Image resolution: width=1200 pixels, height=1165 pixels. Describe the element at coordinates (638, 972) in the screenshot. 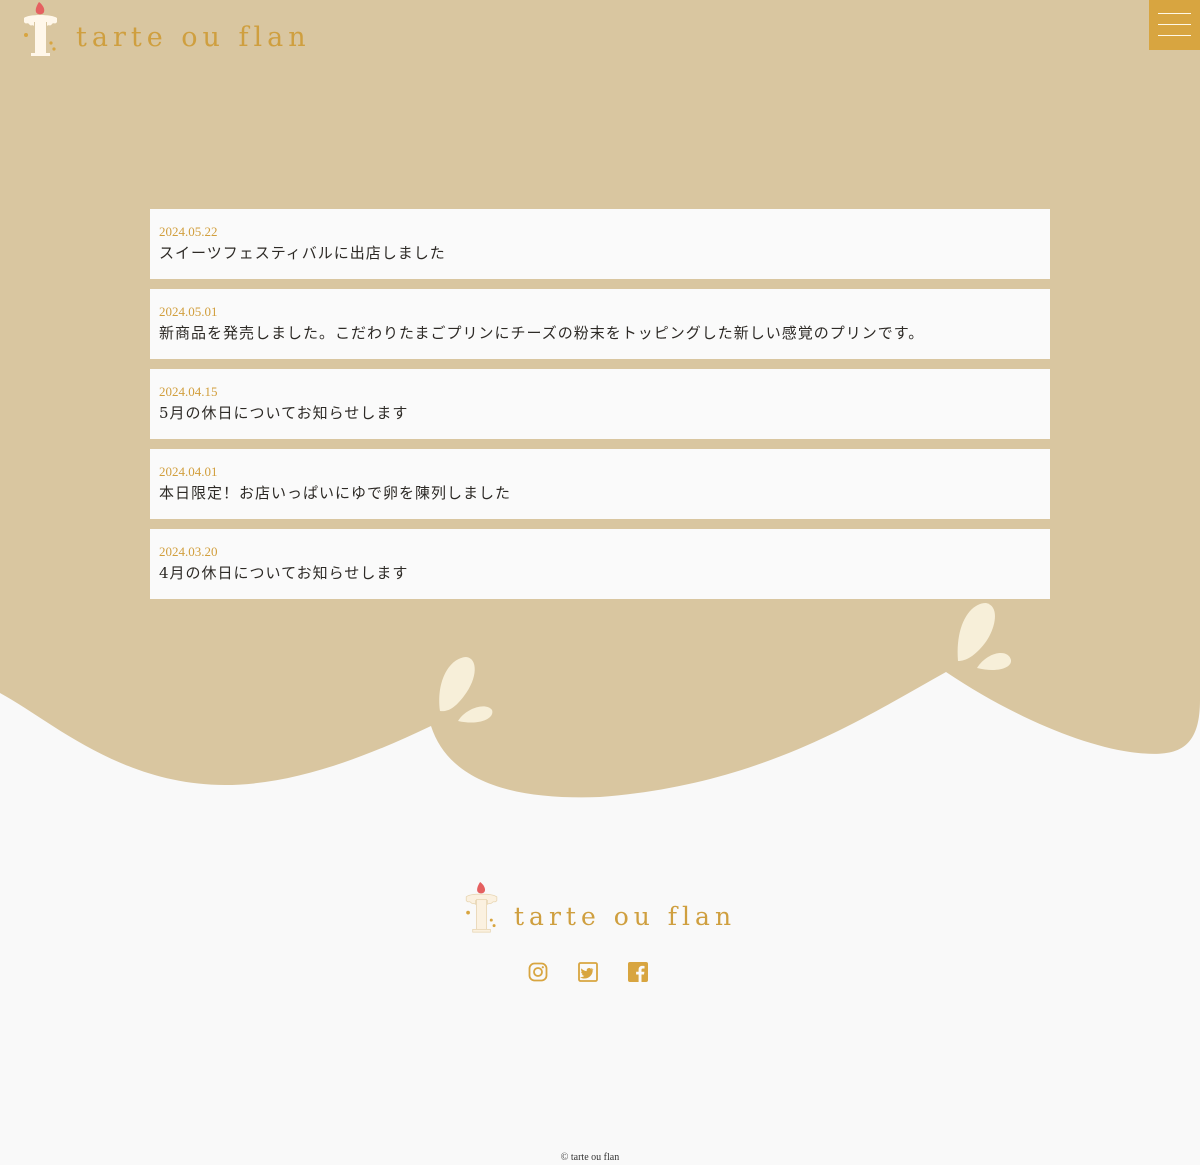

I see `facebook-icon` at that location.